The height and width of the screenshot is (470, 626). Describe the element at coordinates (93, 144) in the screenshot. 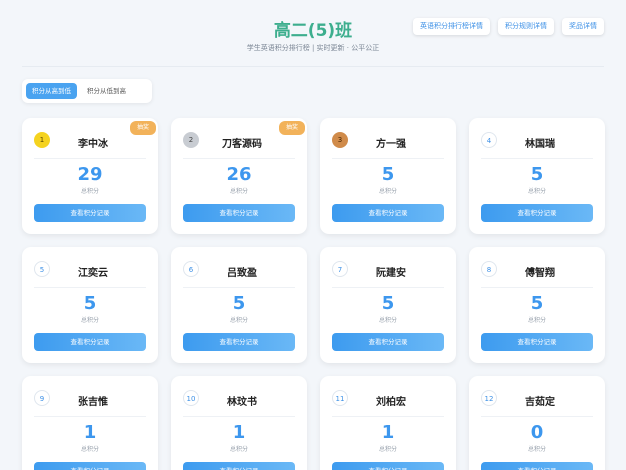

I see `student-name: 李中冰` at that location.